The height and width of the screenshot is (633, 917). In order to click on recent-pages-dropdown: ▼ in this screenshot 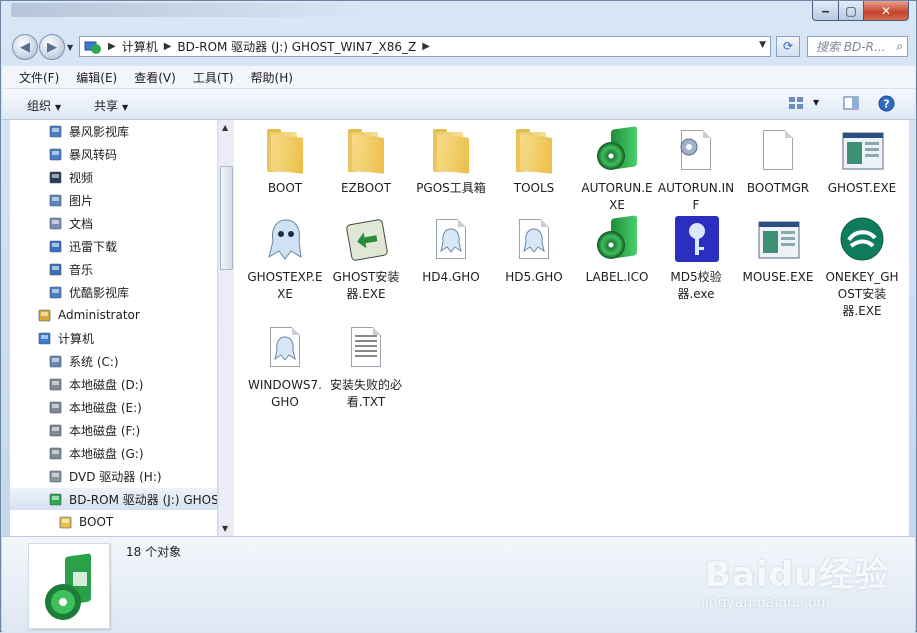, I will do `click(70, 47)`.